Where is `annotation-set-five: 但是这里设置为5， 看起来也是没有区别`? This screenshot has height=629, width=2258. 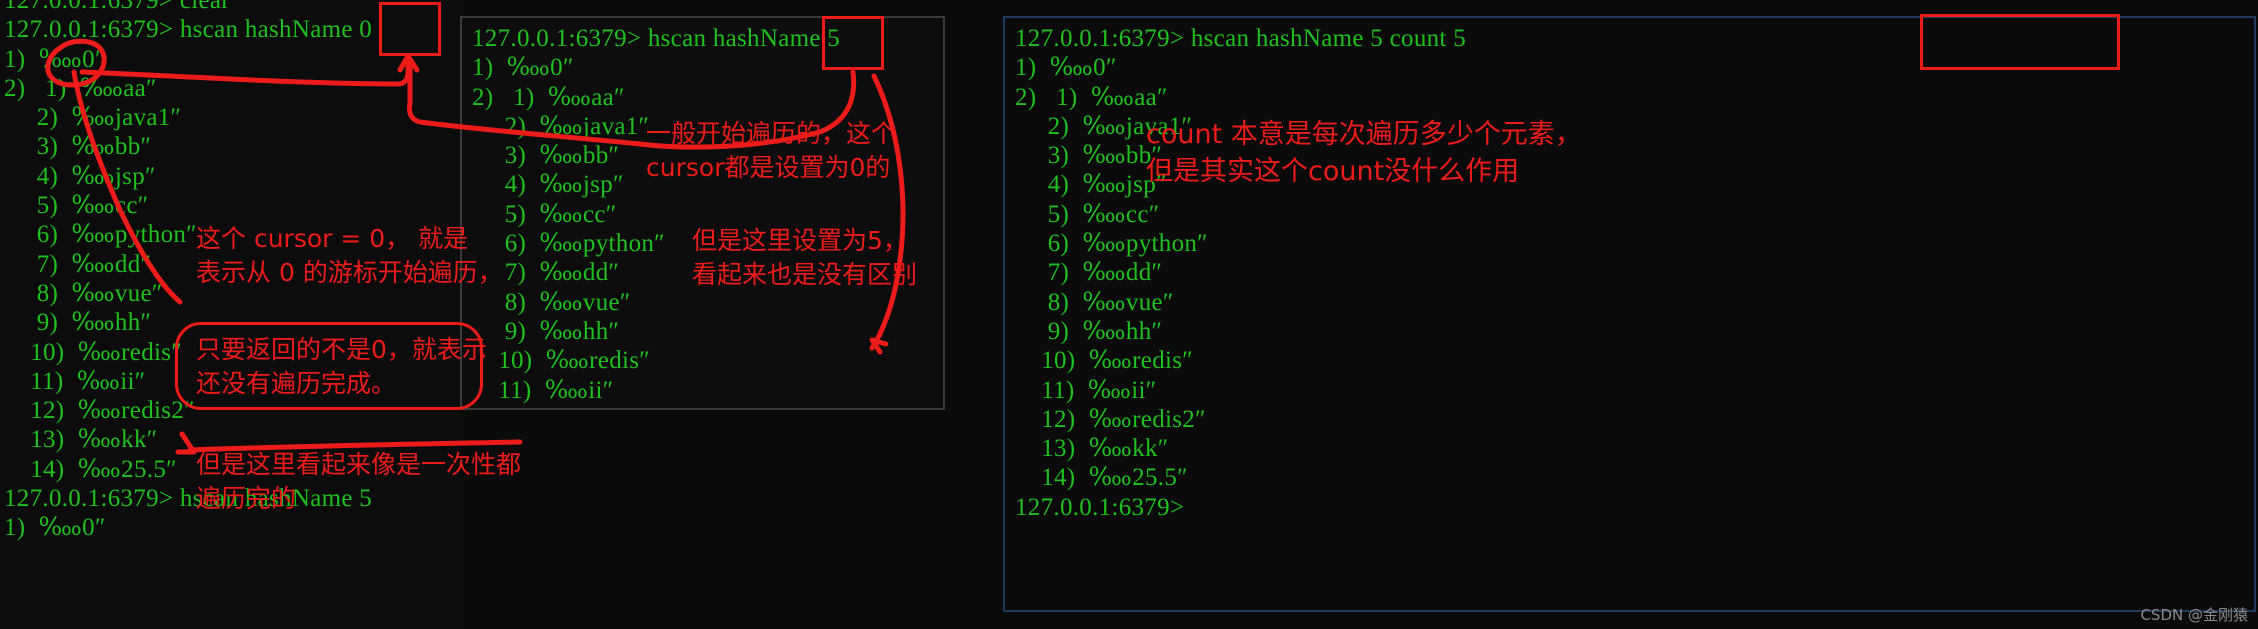
annotation-set-five: 但是这里设置为5， 看起来也是没有区别 is located at coordinates (805, 257).